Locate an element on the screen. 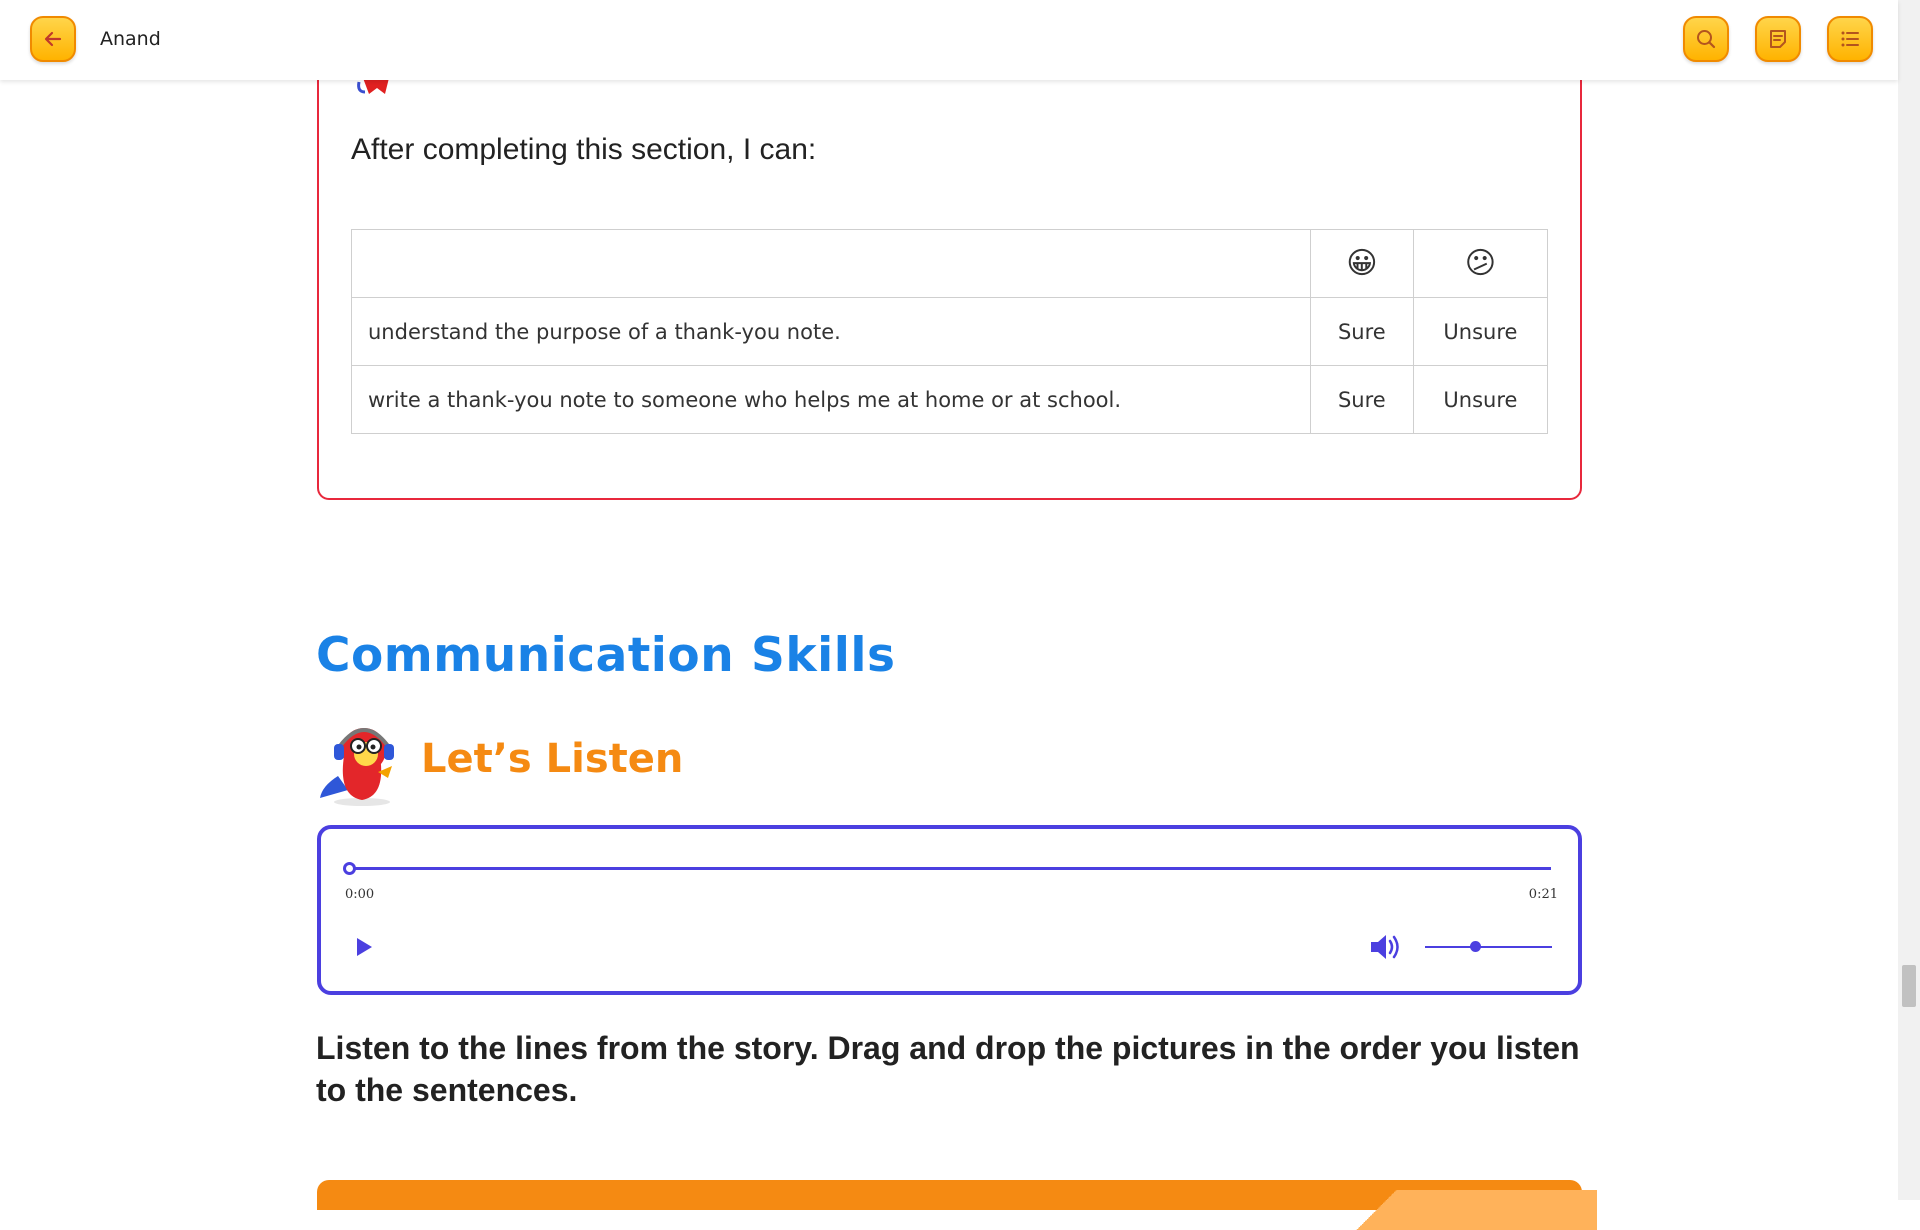 This screenshot has width=1920, height=1230. notes-button is located at coordinates (1778, 39).